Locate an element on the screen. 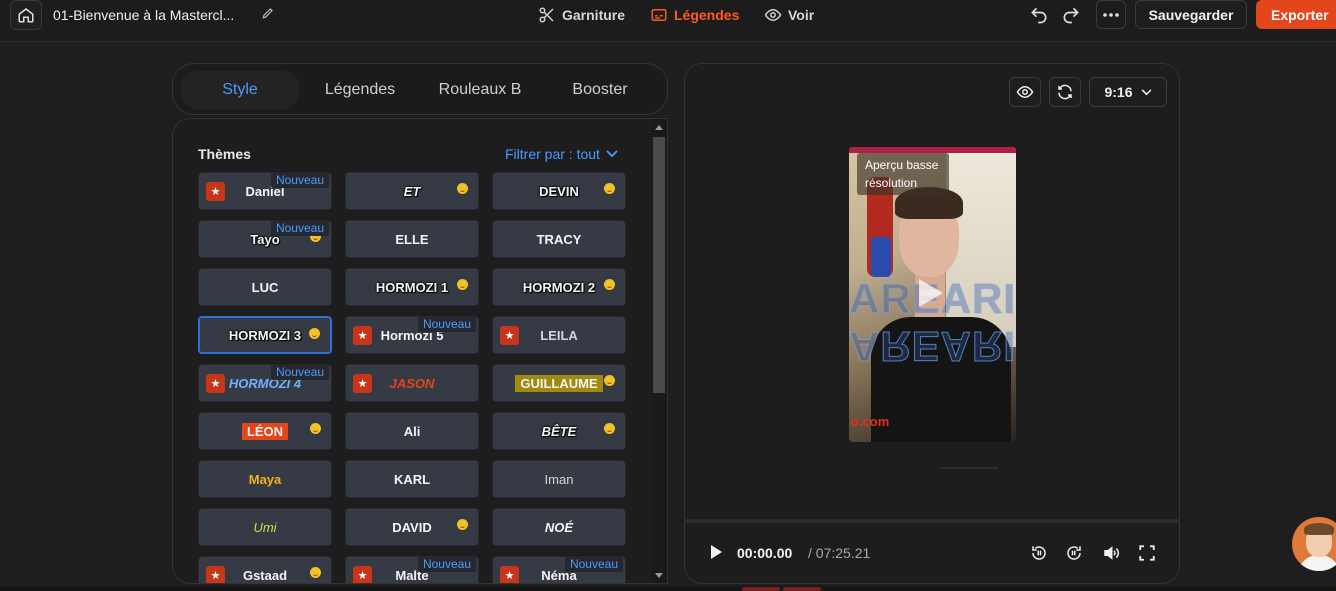  total-time: / 07:25.21 is located at coordinates (839, 553).